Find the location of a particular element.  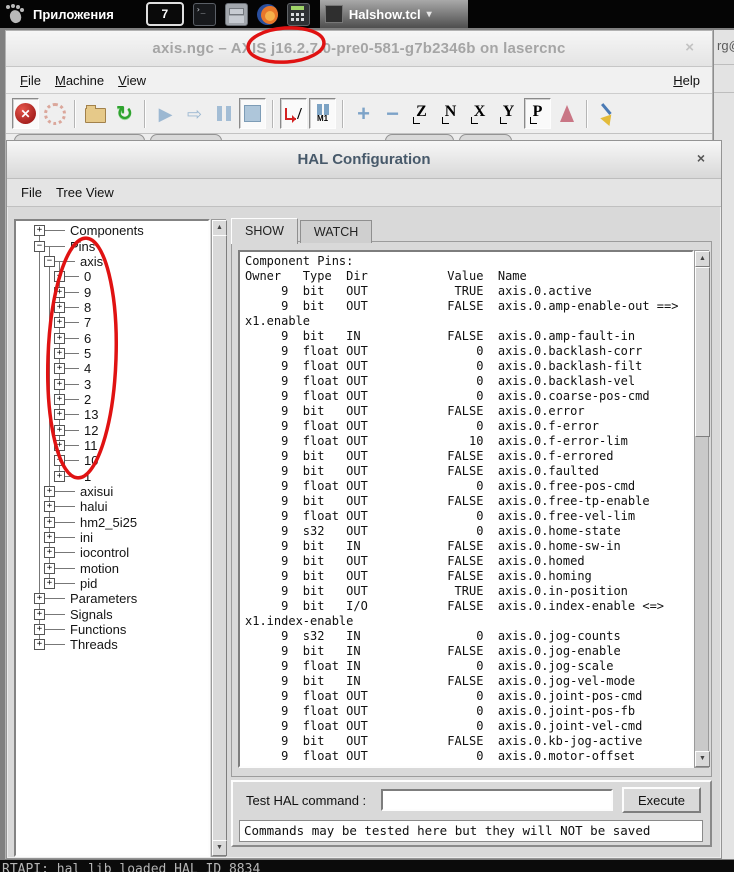

tree-item-11: +11 is located at coordinates (112, 445).